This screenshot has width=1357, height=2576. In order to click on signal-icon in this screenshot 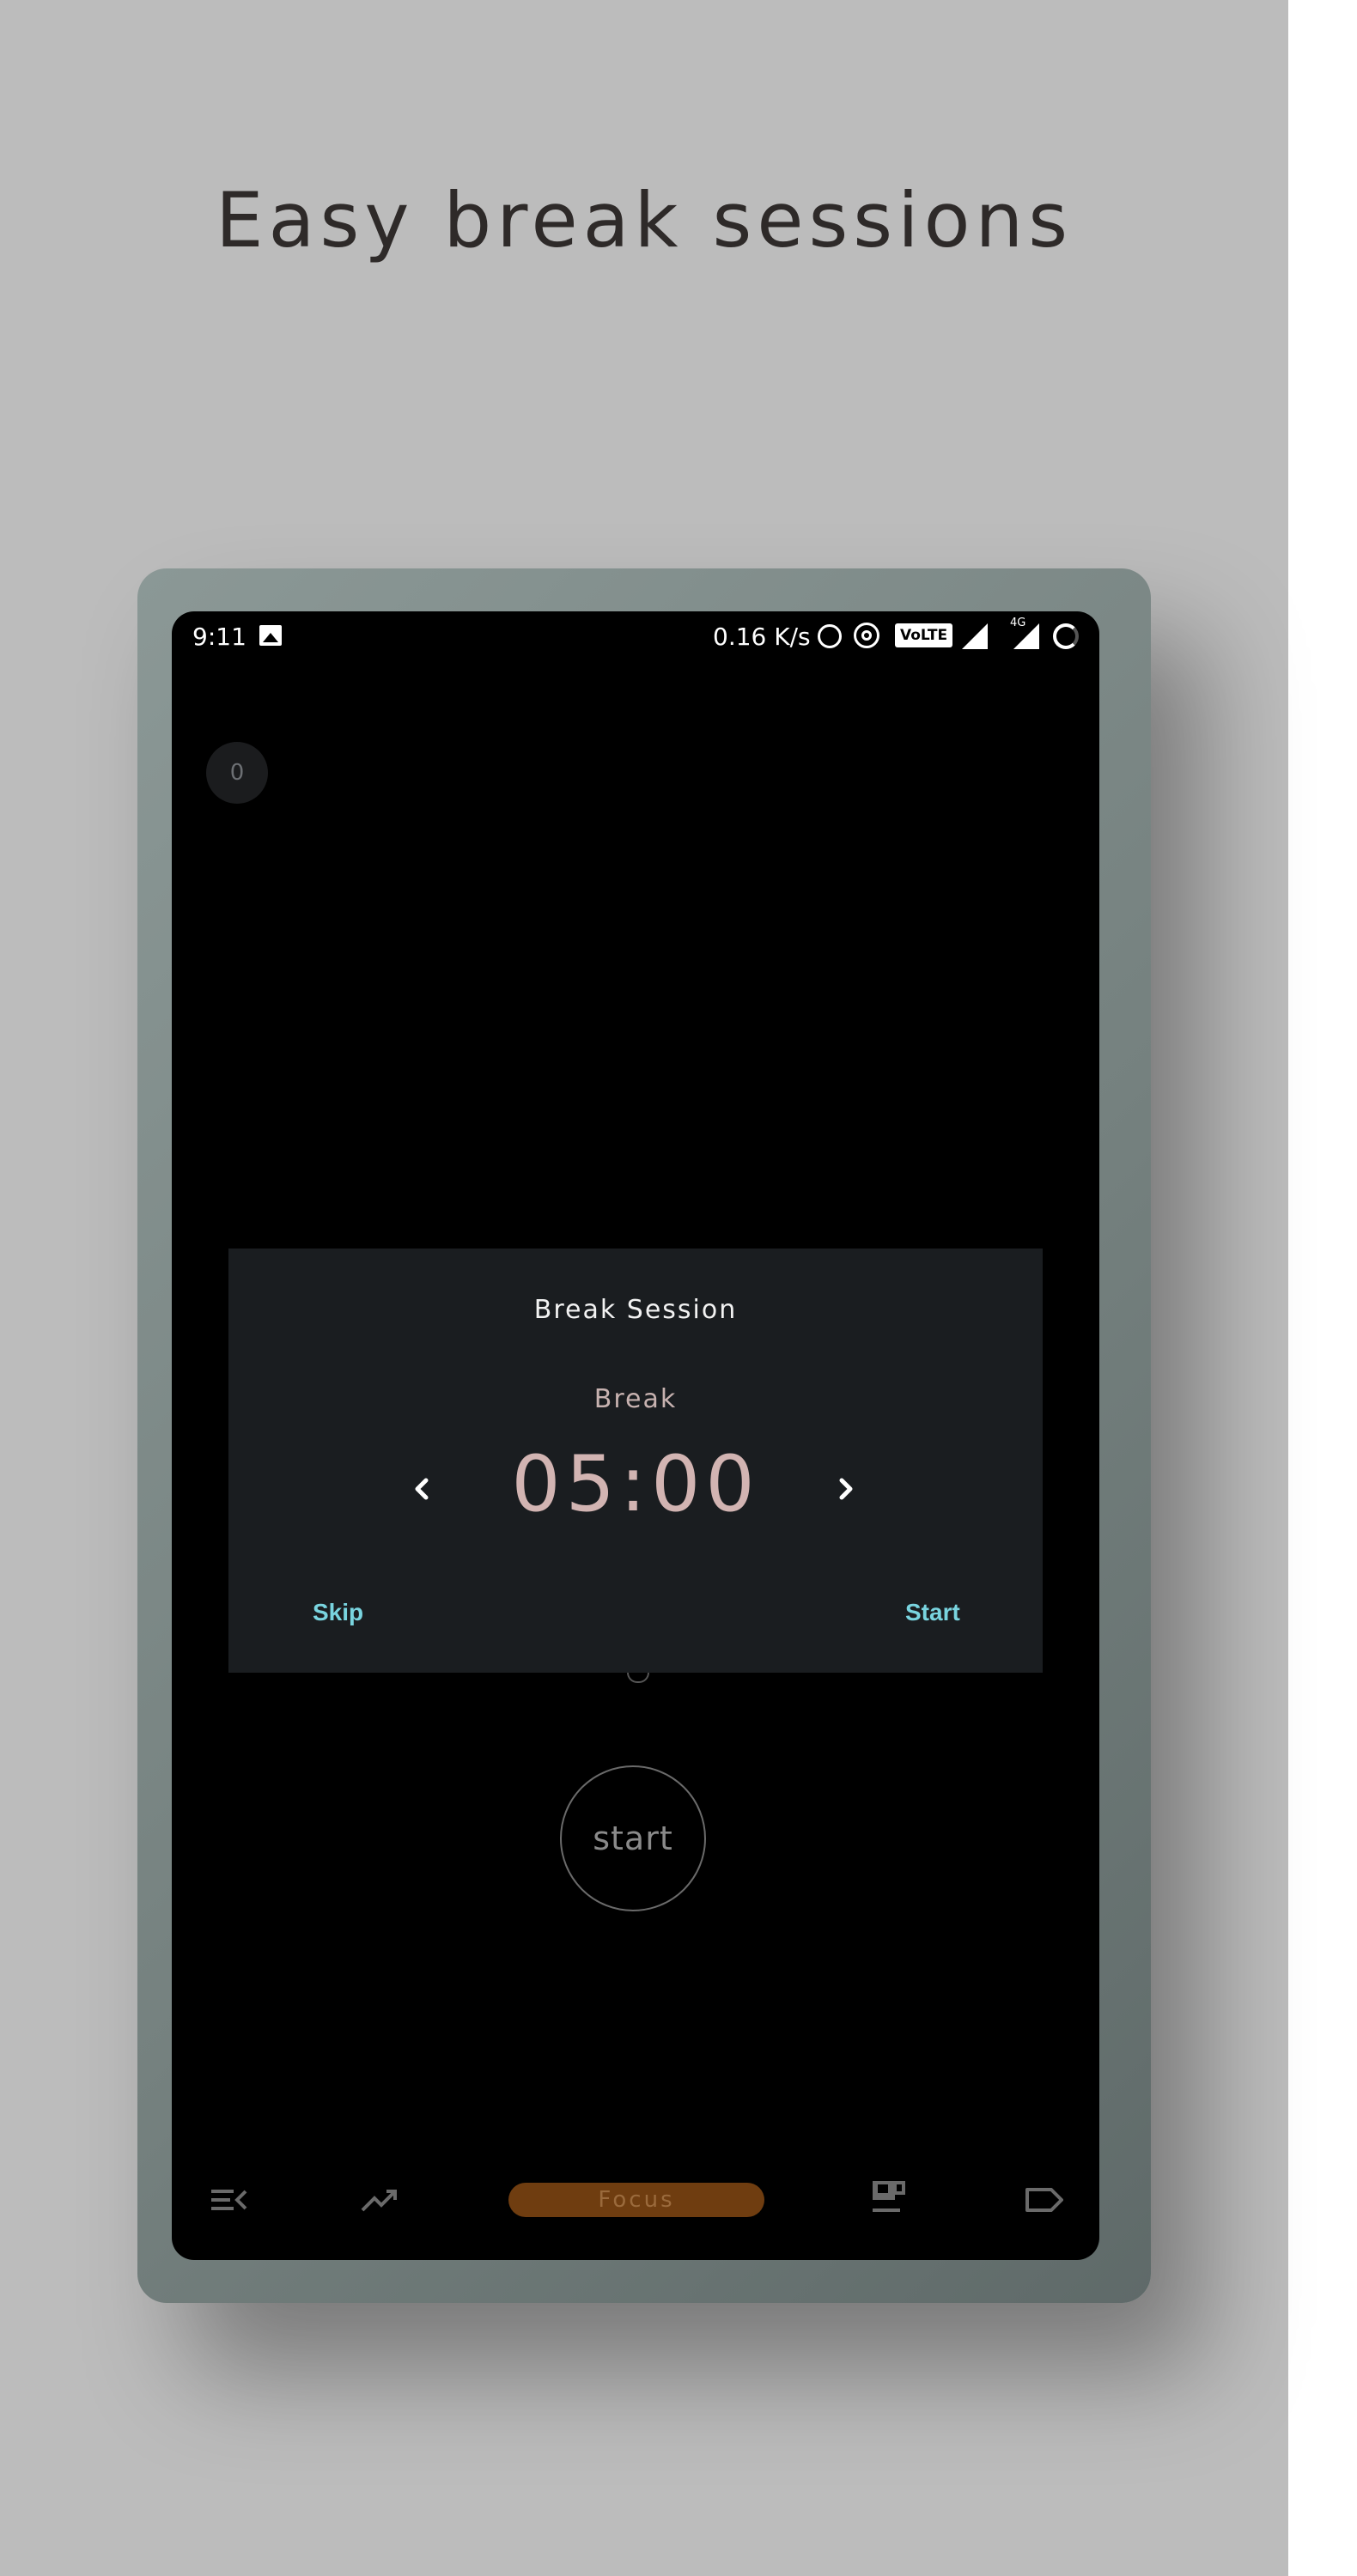, I will do `click(975, 636)`.